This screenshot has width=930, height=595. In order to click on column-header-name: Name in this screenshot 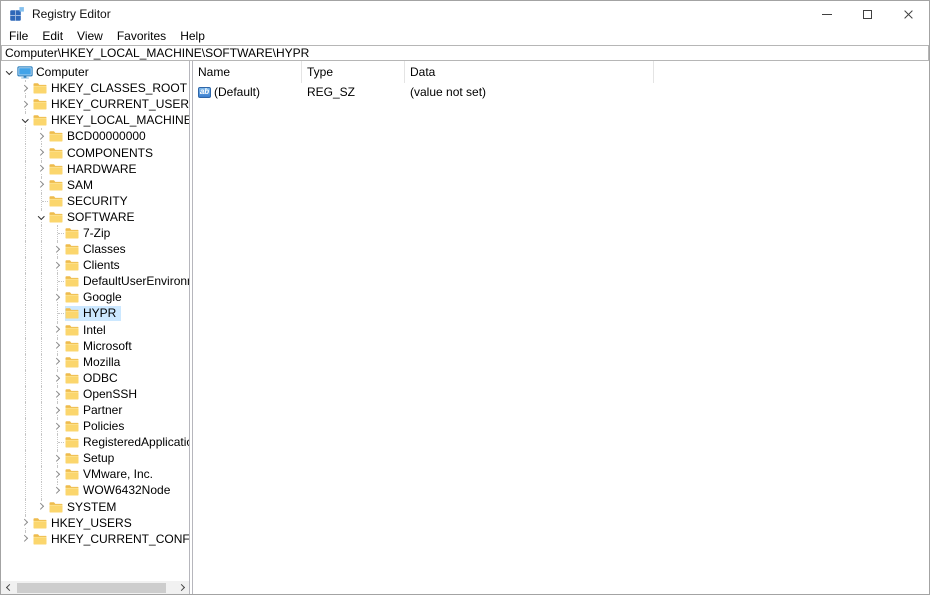, I will do `click(247, 72)`.